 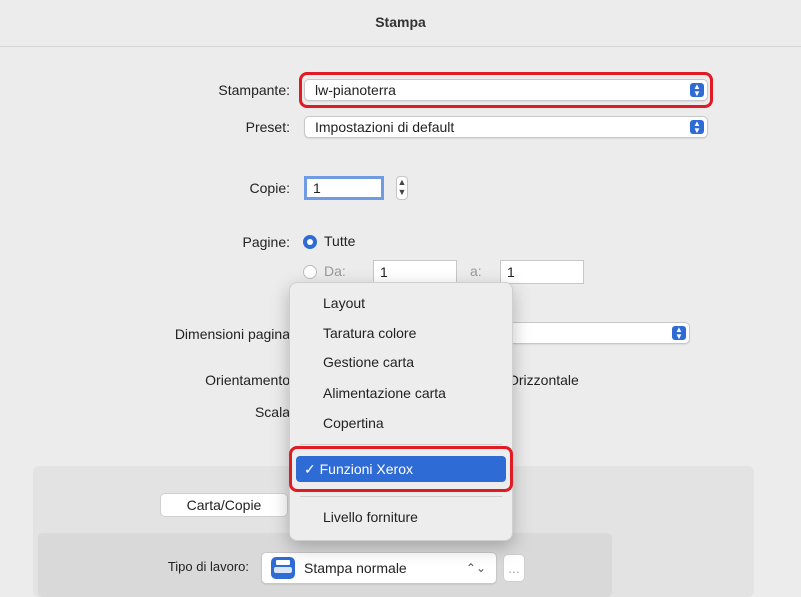 I want to click on menu-item-xerox-features: ✓ Funzioni Xerox, so click(x=401, y=469).